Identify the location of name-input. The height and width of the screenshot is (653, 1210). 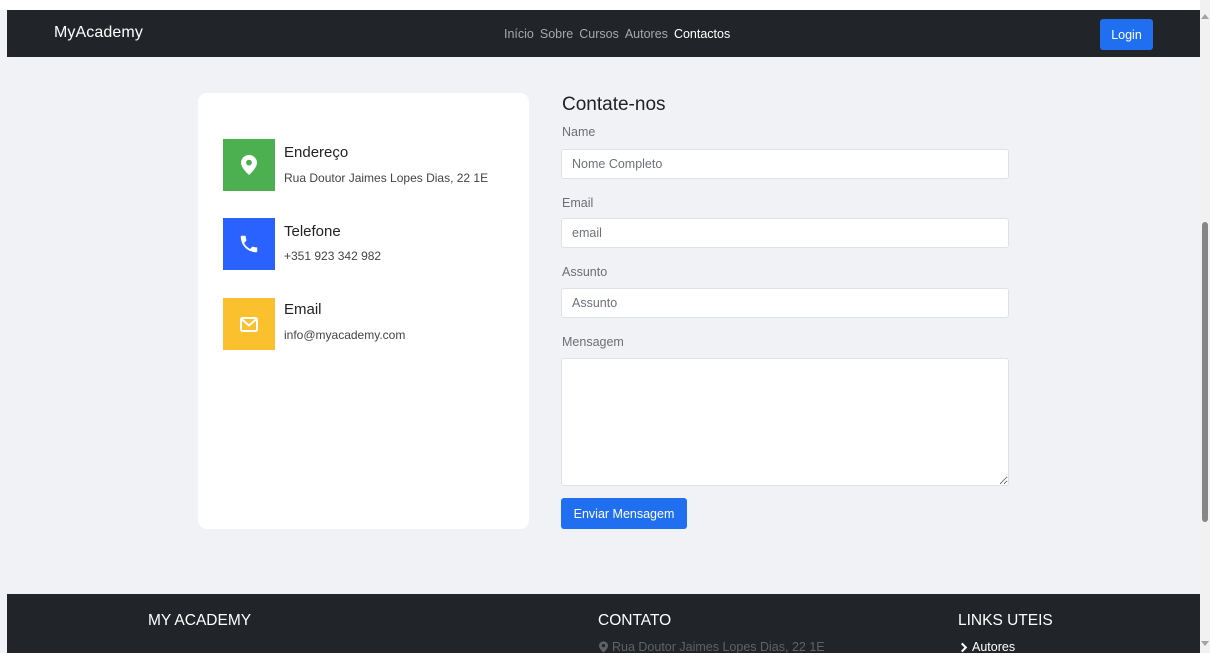
(785, 164).